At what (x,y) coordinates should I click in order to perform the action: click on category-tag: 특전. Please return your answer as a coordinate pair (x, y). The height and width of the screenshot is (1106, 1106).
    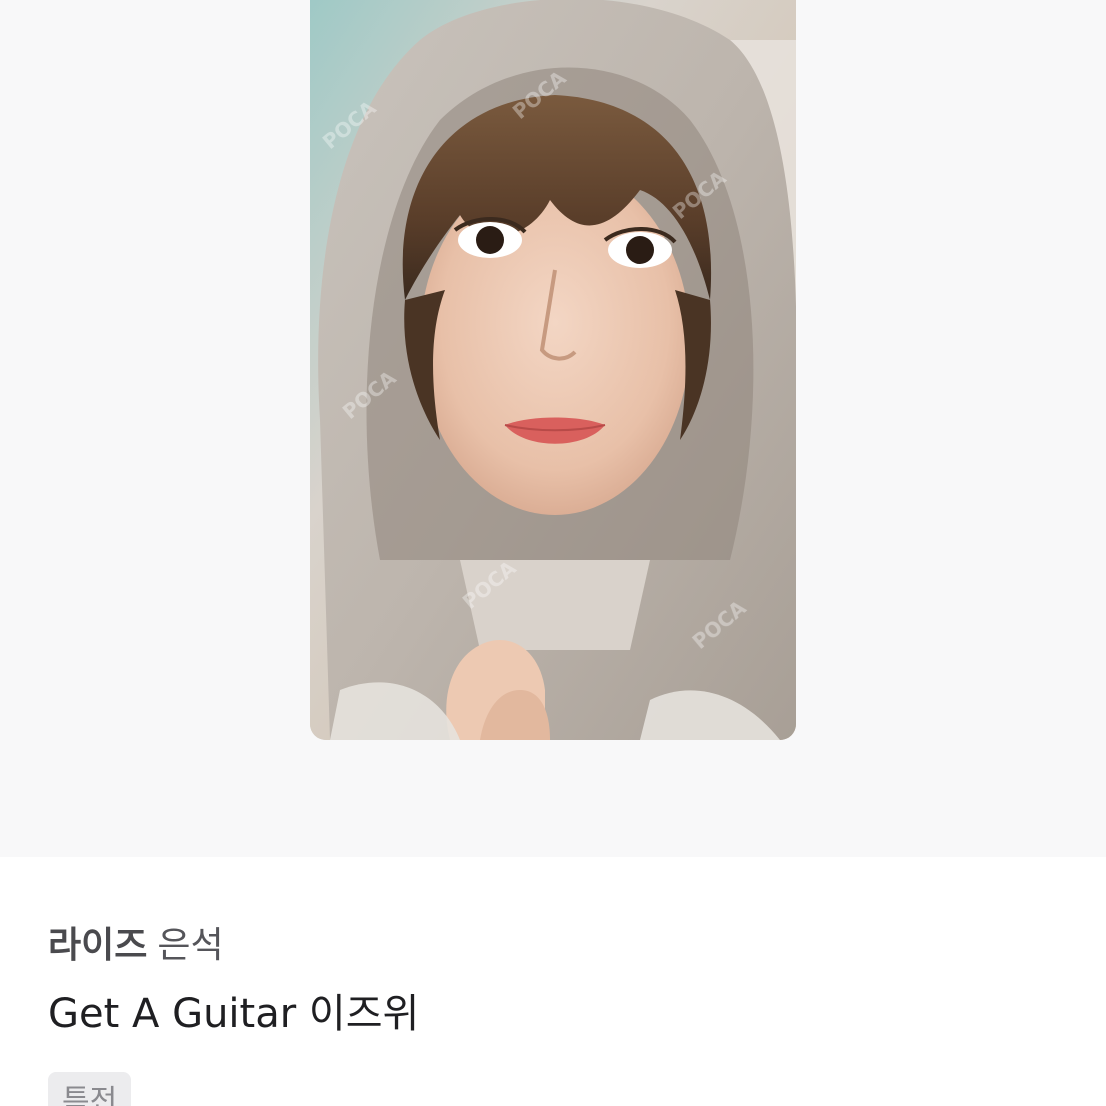
    Looking at the image, I should click on (90, 1089).